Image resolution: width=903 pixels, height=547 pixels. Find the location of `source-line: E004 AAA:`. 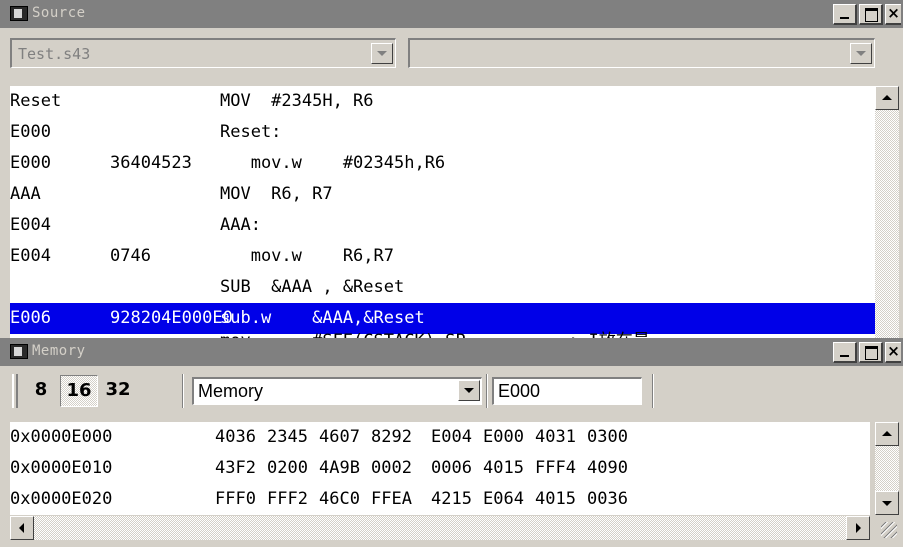

source-line: E004 AAA: is located at coordinates (442, 225).